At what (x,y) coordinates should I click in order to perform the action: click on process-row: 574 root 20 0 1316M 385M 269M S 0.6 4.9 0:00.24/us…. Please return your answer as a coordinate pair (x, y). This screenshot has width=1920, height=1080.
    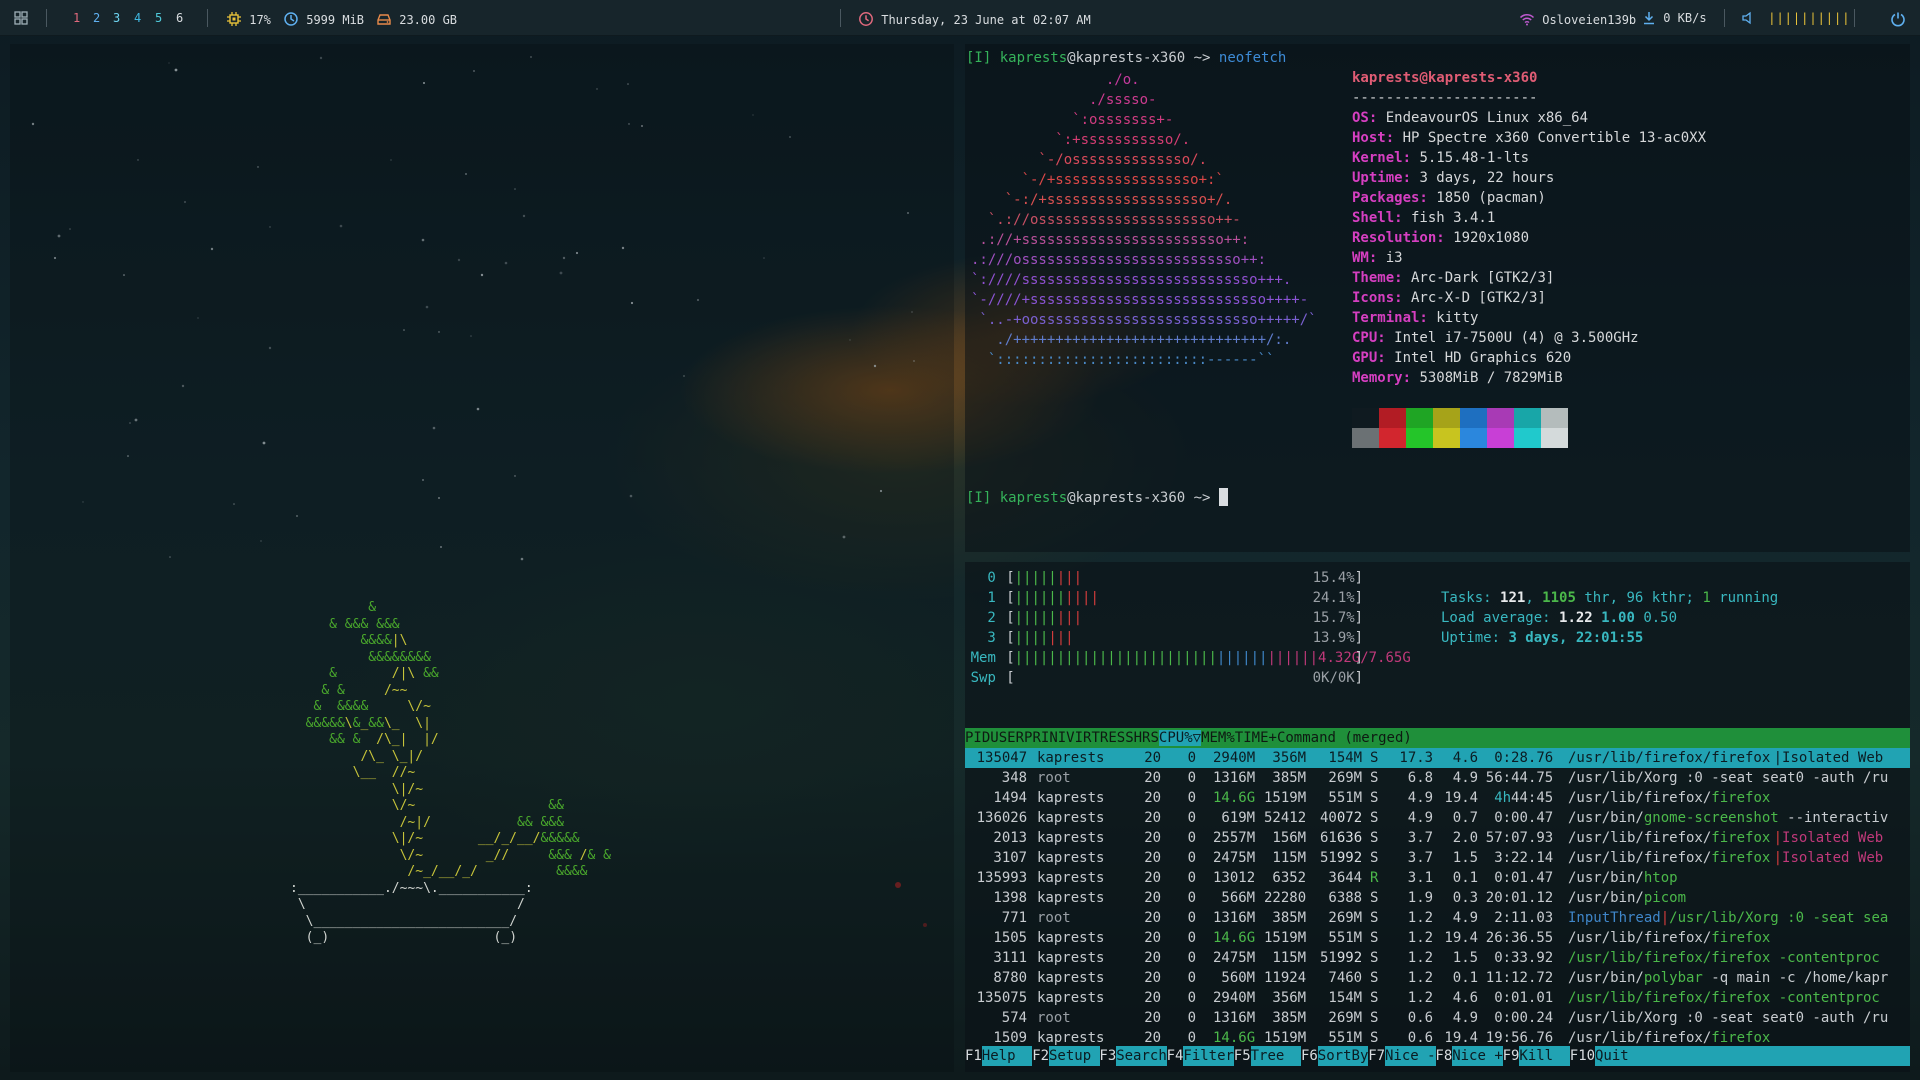
    Looking at the image, I should click on (1437, 1018).